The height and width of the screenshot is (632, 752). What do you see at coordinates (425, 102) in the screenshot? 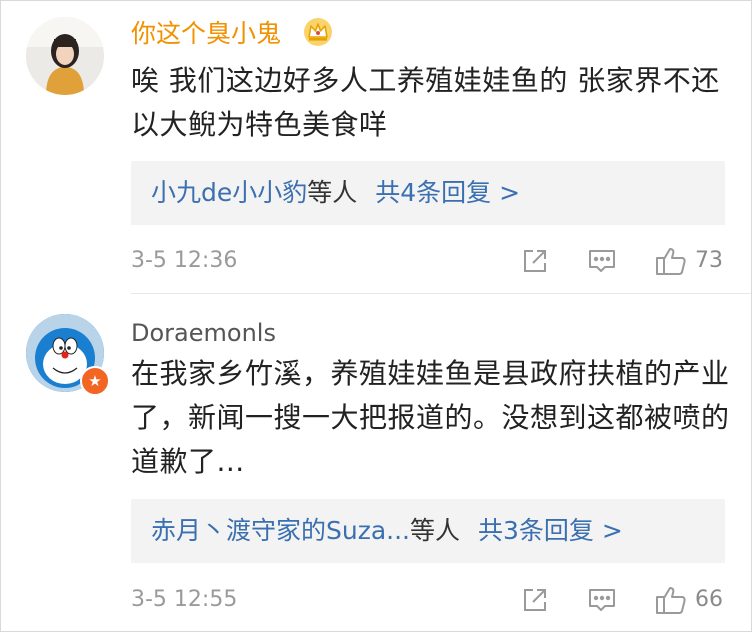
I see `comment-text: 唉 我们这边好多人工养殖娃娃鱼的 张家界不还以大鲵为特色美食咩` at bounding box center [425, 102].